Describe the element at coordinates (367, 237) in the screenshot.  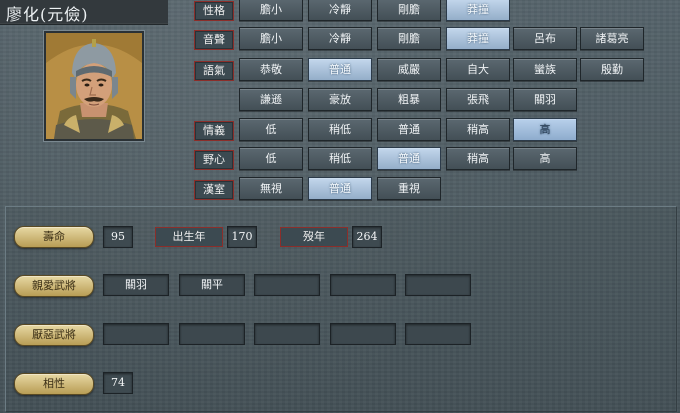
I see `death-year-value: 264` at that location.